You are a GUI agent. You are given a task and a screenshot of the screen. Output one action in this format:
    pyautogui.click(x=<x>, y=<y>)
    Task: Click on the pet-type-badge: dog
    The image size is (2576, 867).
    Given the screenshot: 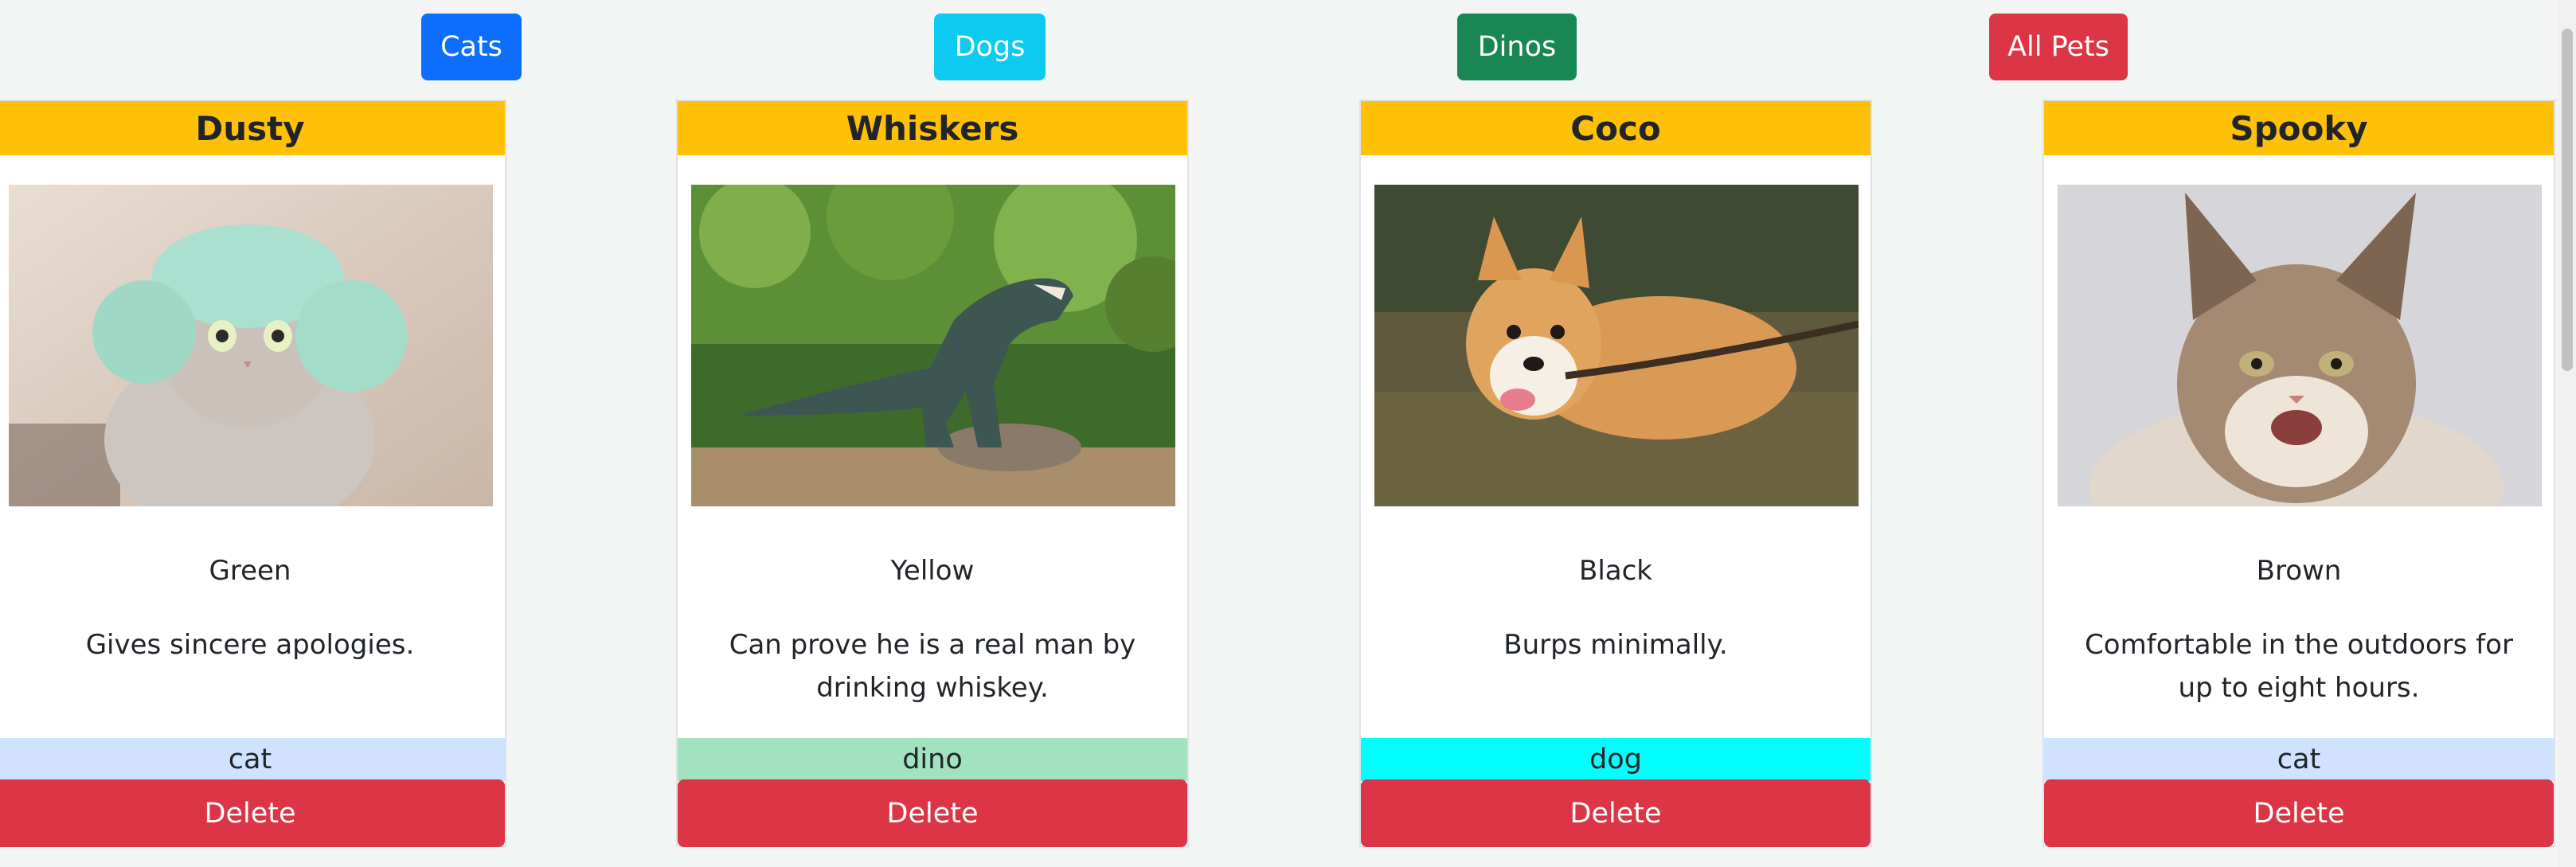 What is the action you would take?
    pyautogui.click(x=1616, y=759)
    